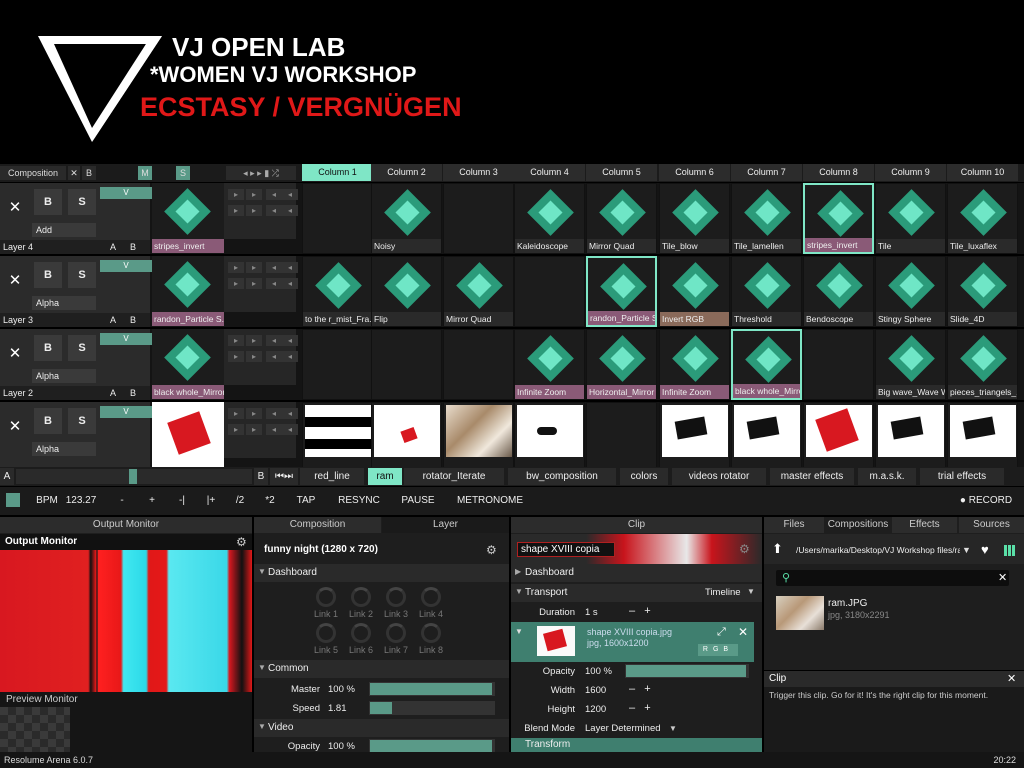 This screenshot has height=768, width=1024. What do you see at coordinates (445, 525) in the screenshot?
I see `tab-layer: Layer` at bounding box center [445, 525].